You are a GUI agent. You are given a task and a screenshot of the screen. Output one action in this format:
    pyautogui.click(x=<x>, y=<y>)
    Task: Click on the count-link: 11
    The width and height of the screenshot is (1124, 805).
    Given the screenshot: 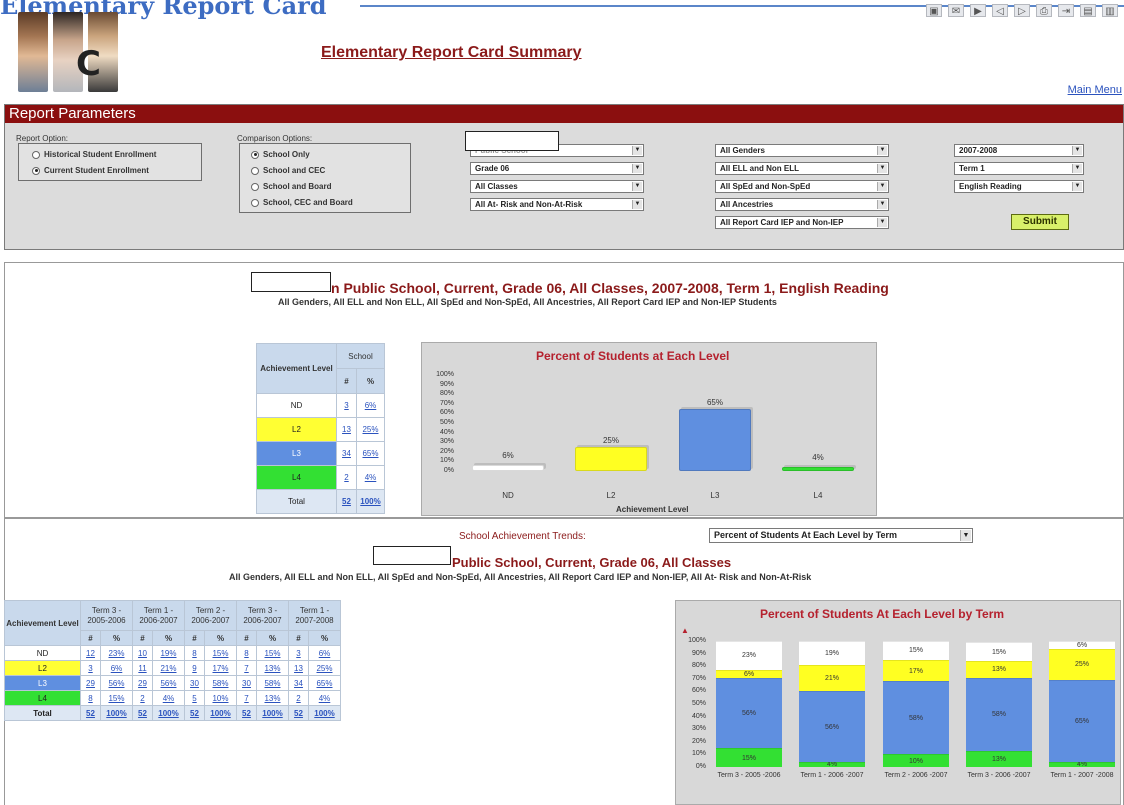 What is the action you would take?
    pyautogui.click(x=142, y=668)
    